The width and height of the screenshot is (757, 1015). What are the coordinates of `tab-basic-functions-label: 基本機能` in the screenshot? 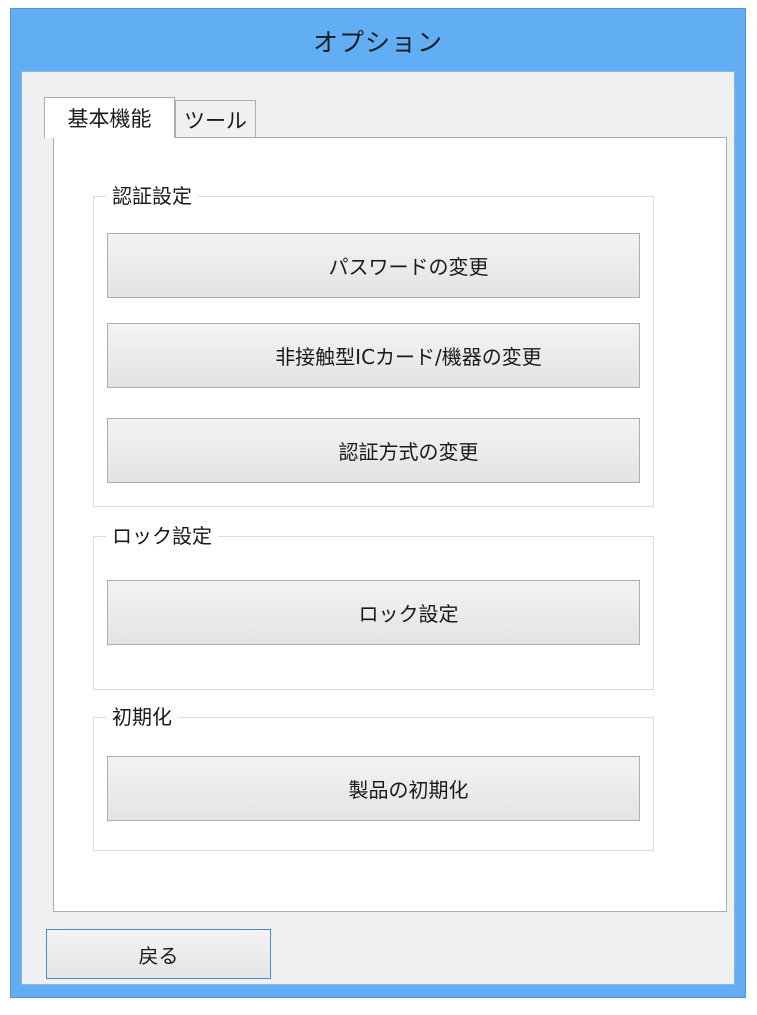 It's located at (109, 119).